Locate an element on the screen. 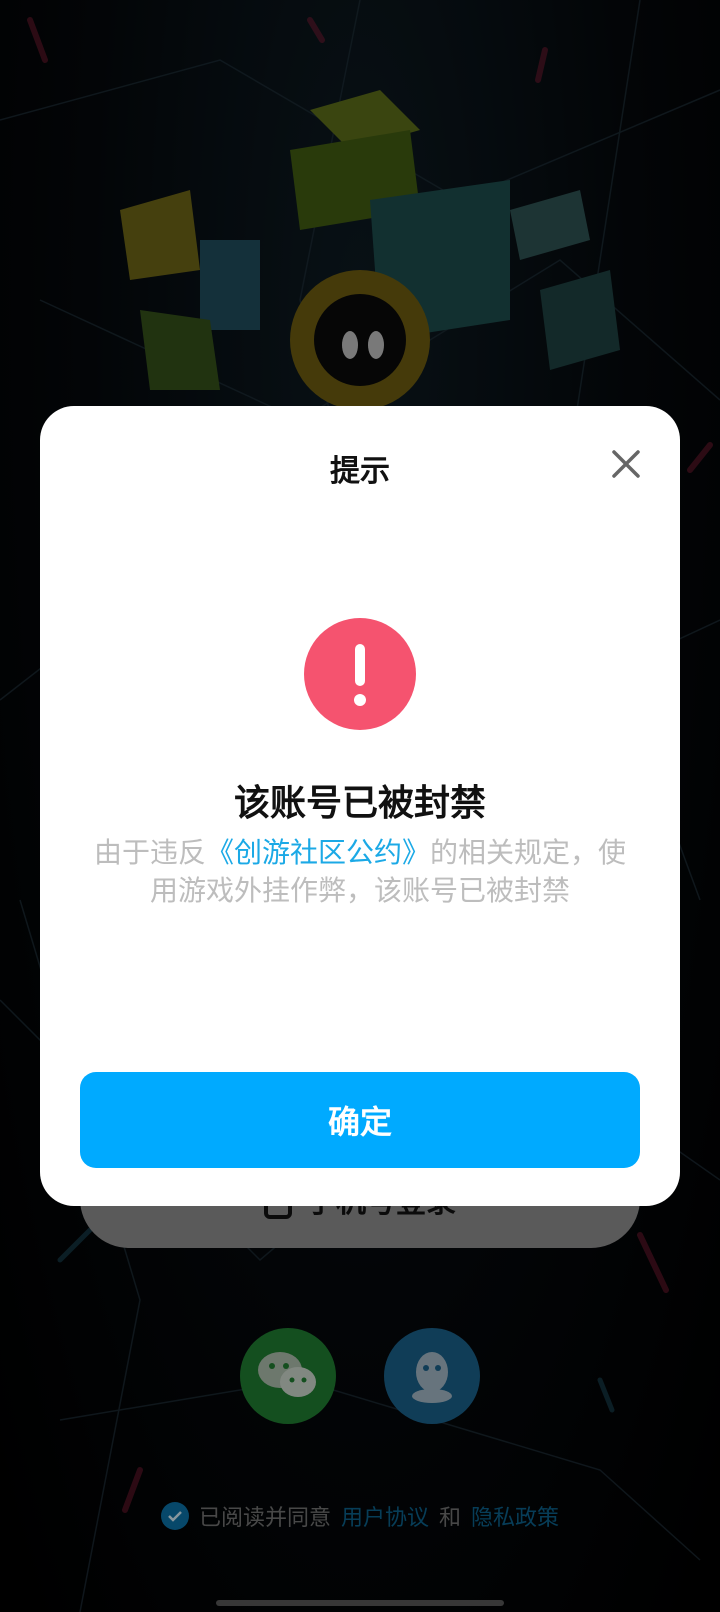 This screenshot has width=720, height=1612. ban-headline: 该账号已被封禁 is located at coordinates (359, 803).